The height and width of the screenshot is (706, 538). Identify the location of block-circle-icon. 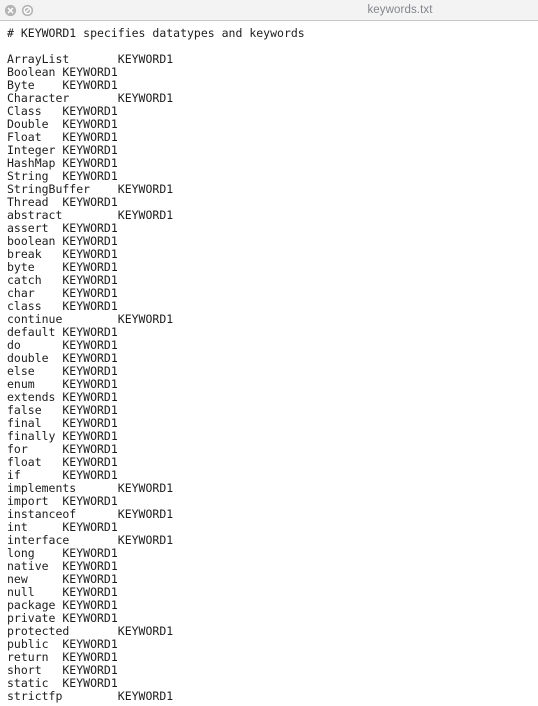
(27, 10).